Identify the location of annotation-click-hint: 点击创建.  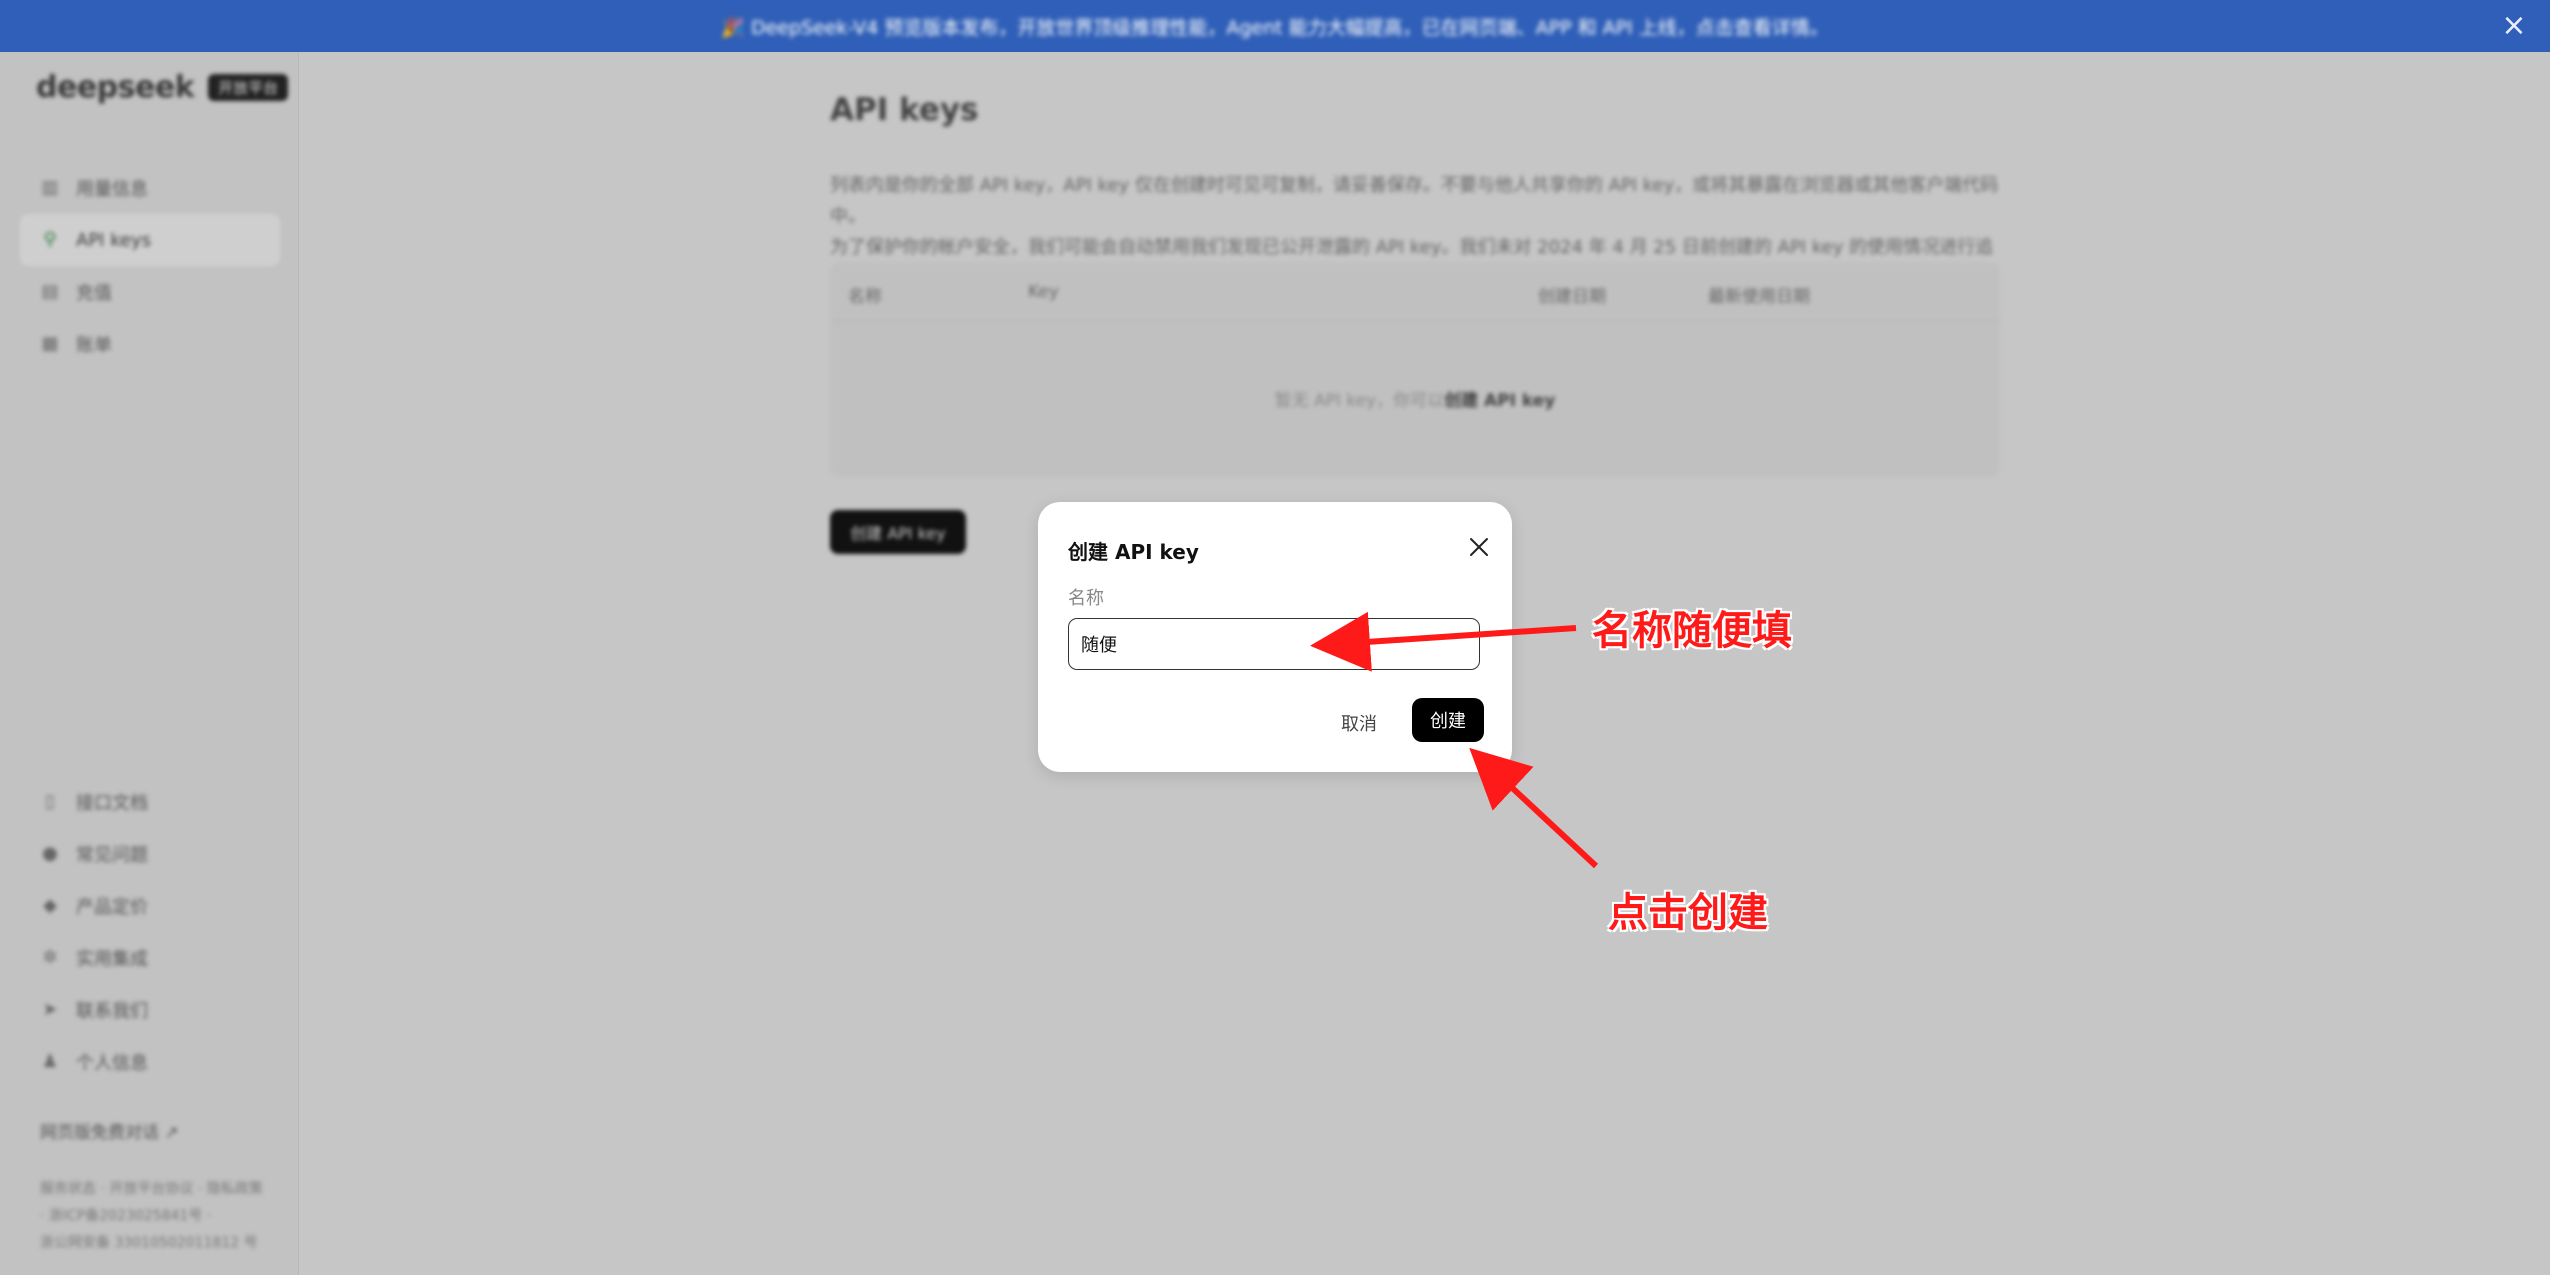
(1688, 913).